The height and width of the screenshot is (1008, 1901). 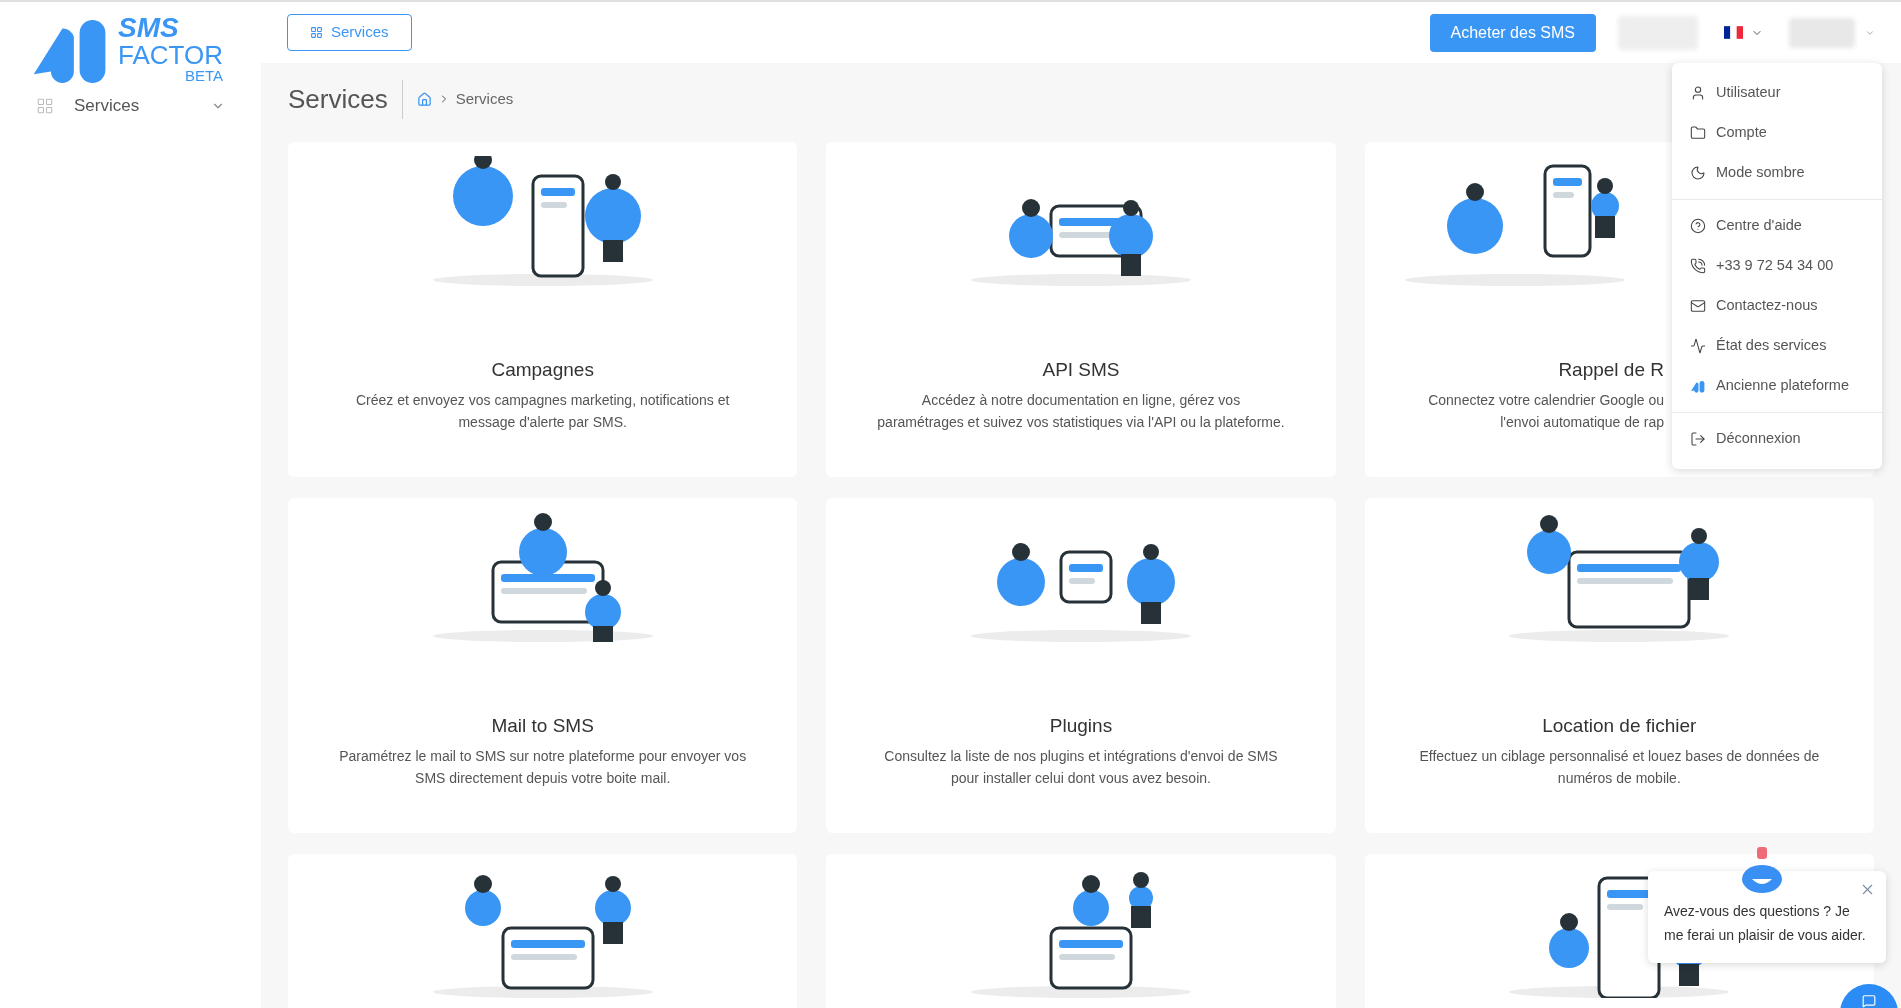 I want to click on language-selector, so click(x=1743, y=32).